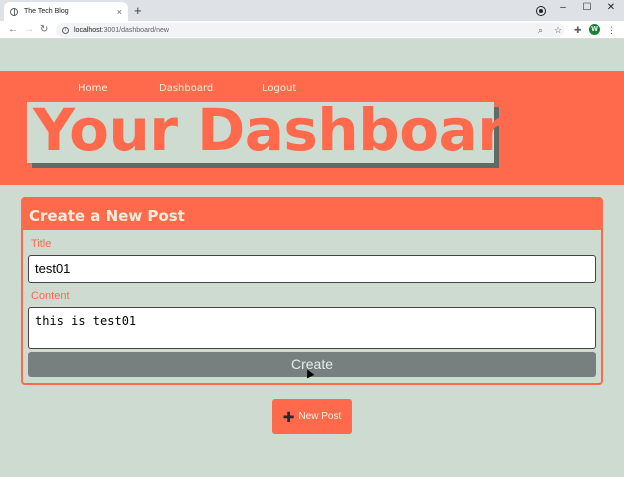 The width and height of the screenshot is (624, 477). Describe the element at coordinates (312, 269) in the screenshot. I see `title-input: test01` at that location.